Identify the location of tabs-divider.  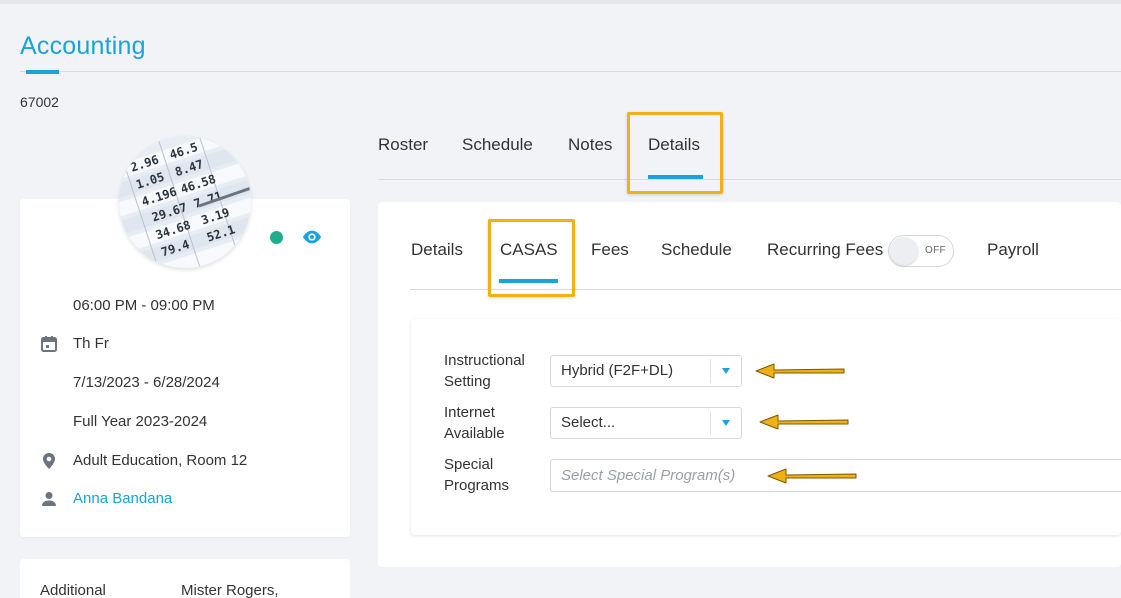
(749, 179).